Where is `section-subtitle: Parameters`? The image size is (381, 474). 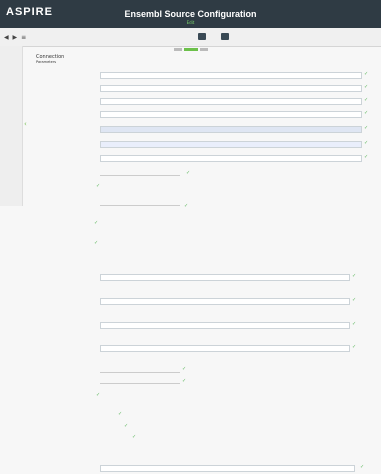 section-subtitle: Parameters is located at coordinates (46, 62).